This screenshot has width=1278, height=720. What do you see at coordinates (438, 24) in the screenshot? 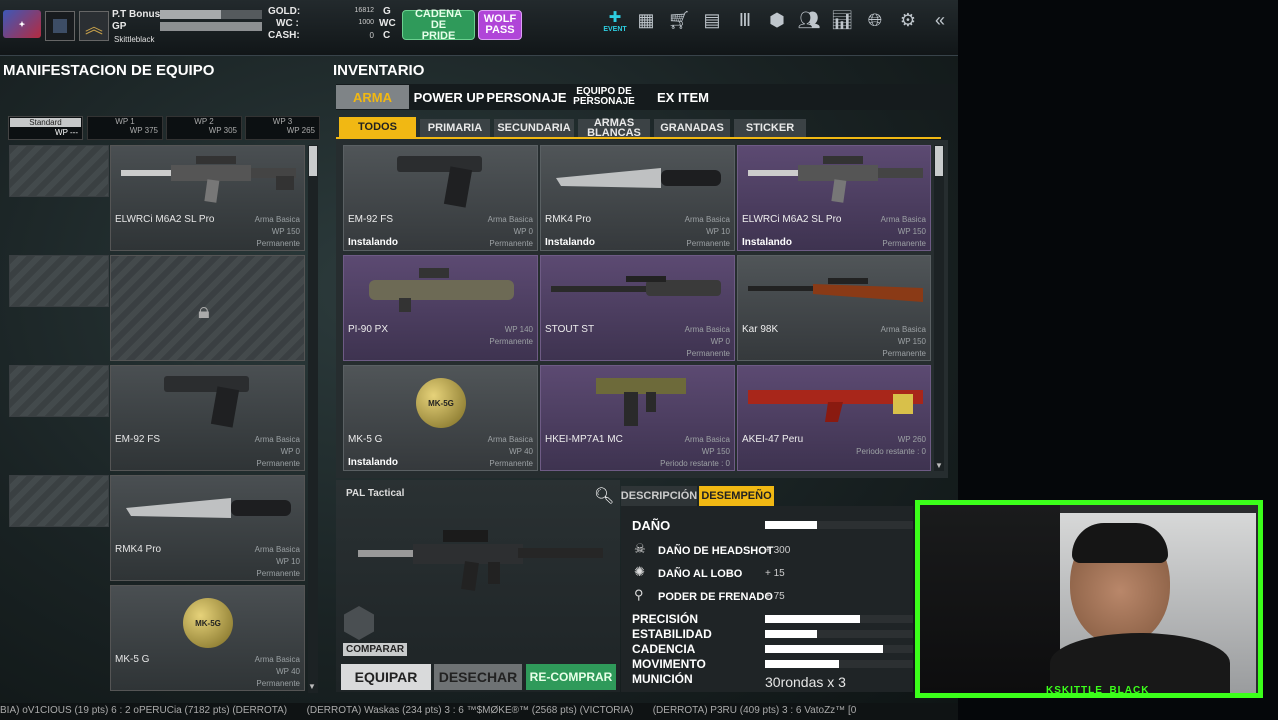
I see `cadena-de-pride-button: CADENA DE PRIDE` at bounding box center [438, 24].